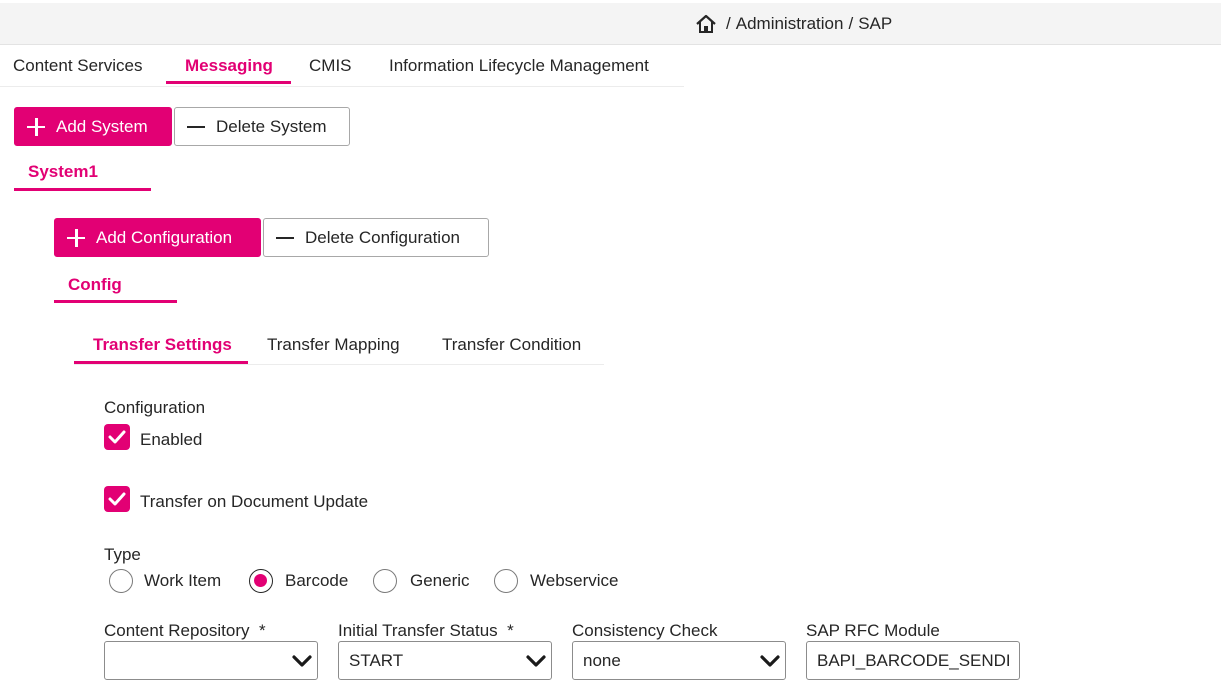  I want to click on sap-rfc-module-input, so click(913, 660).